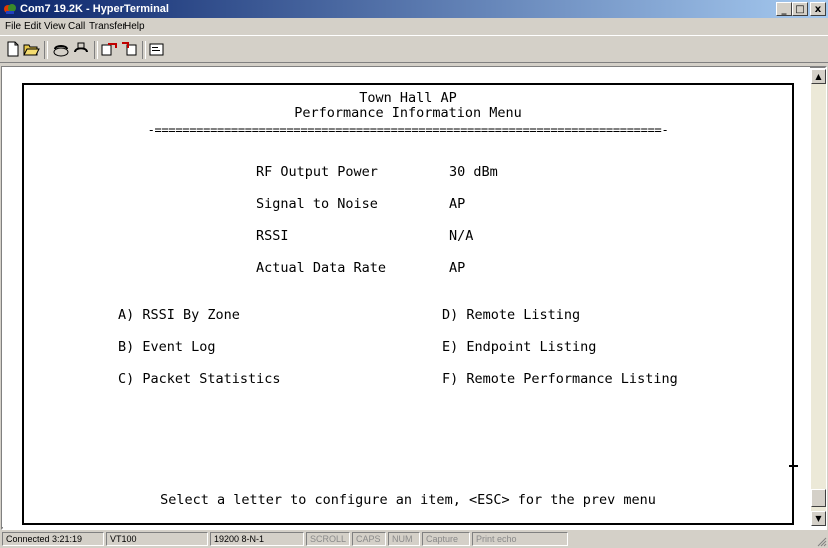  I want to click on window-titlebar: Com7 19.2K - HyperTerminal _ □ x, so click(414, 9).